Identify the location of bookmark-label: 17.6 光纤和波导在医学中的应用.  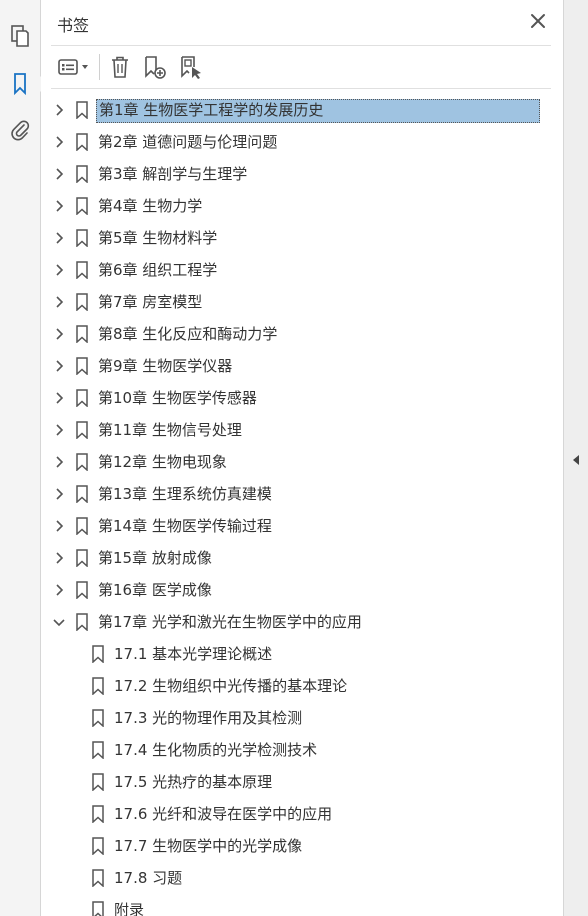
(223, 814).